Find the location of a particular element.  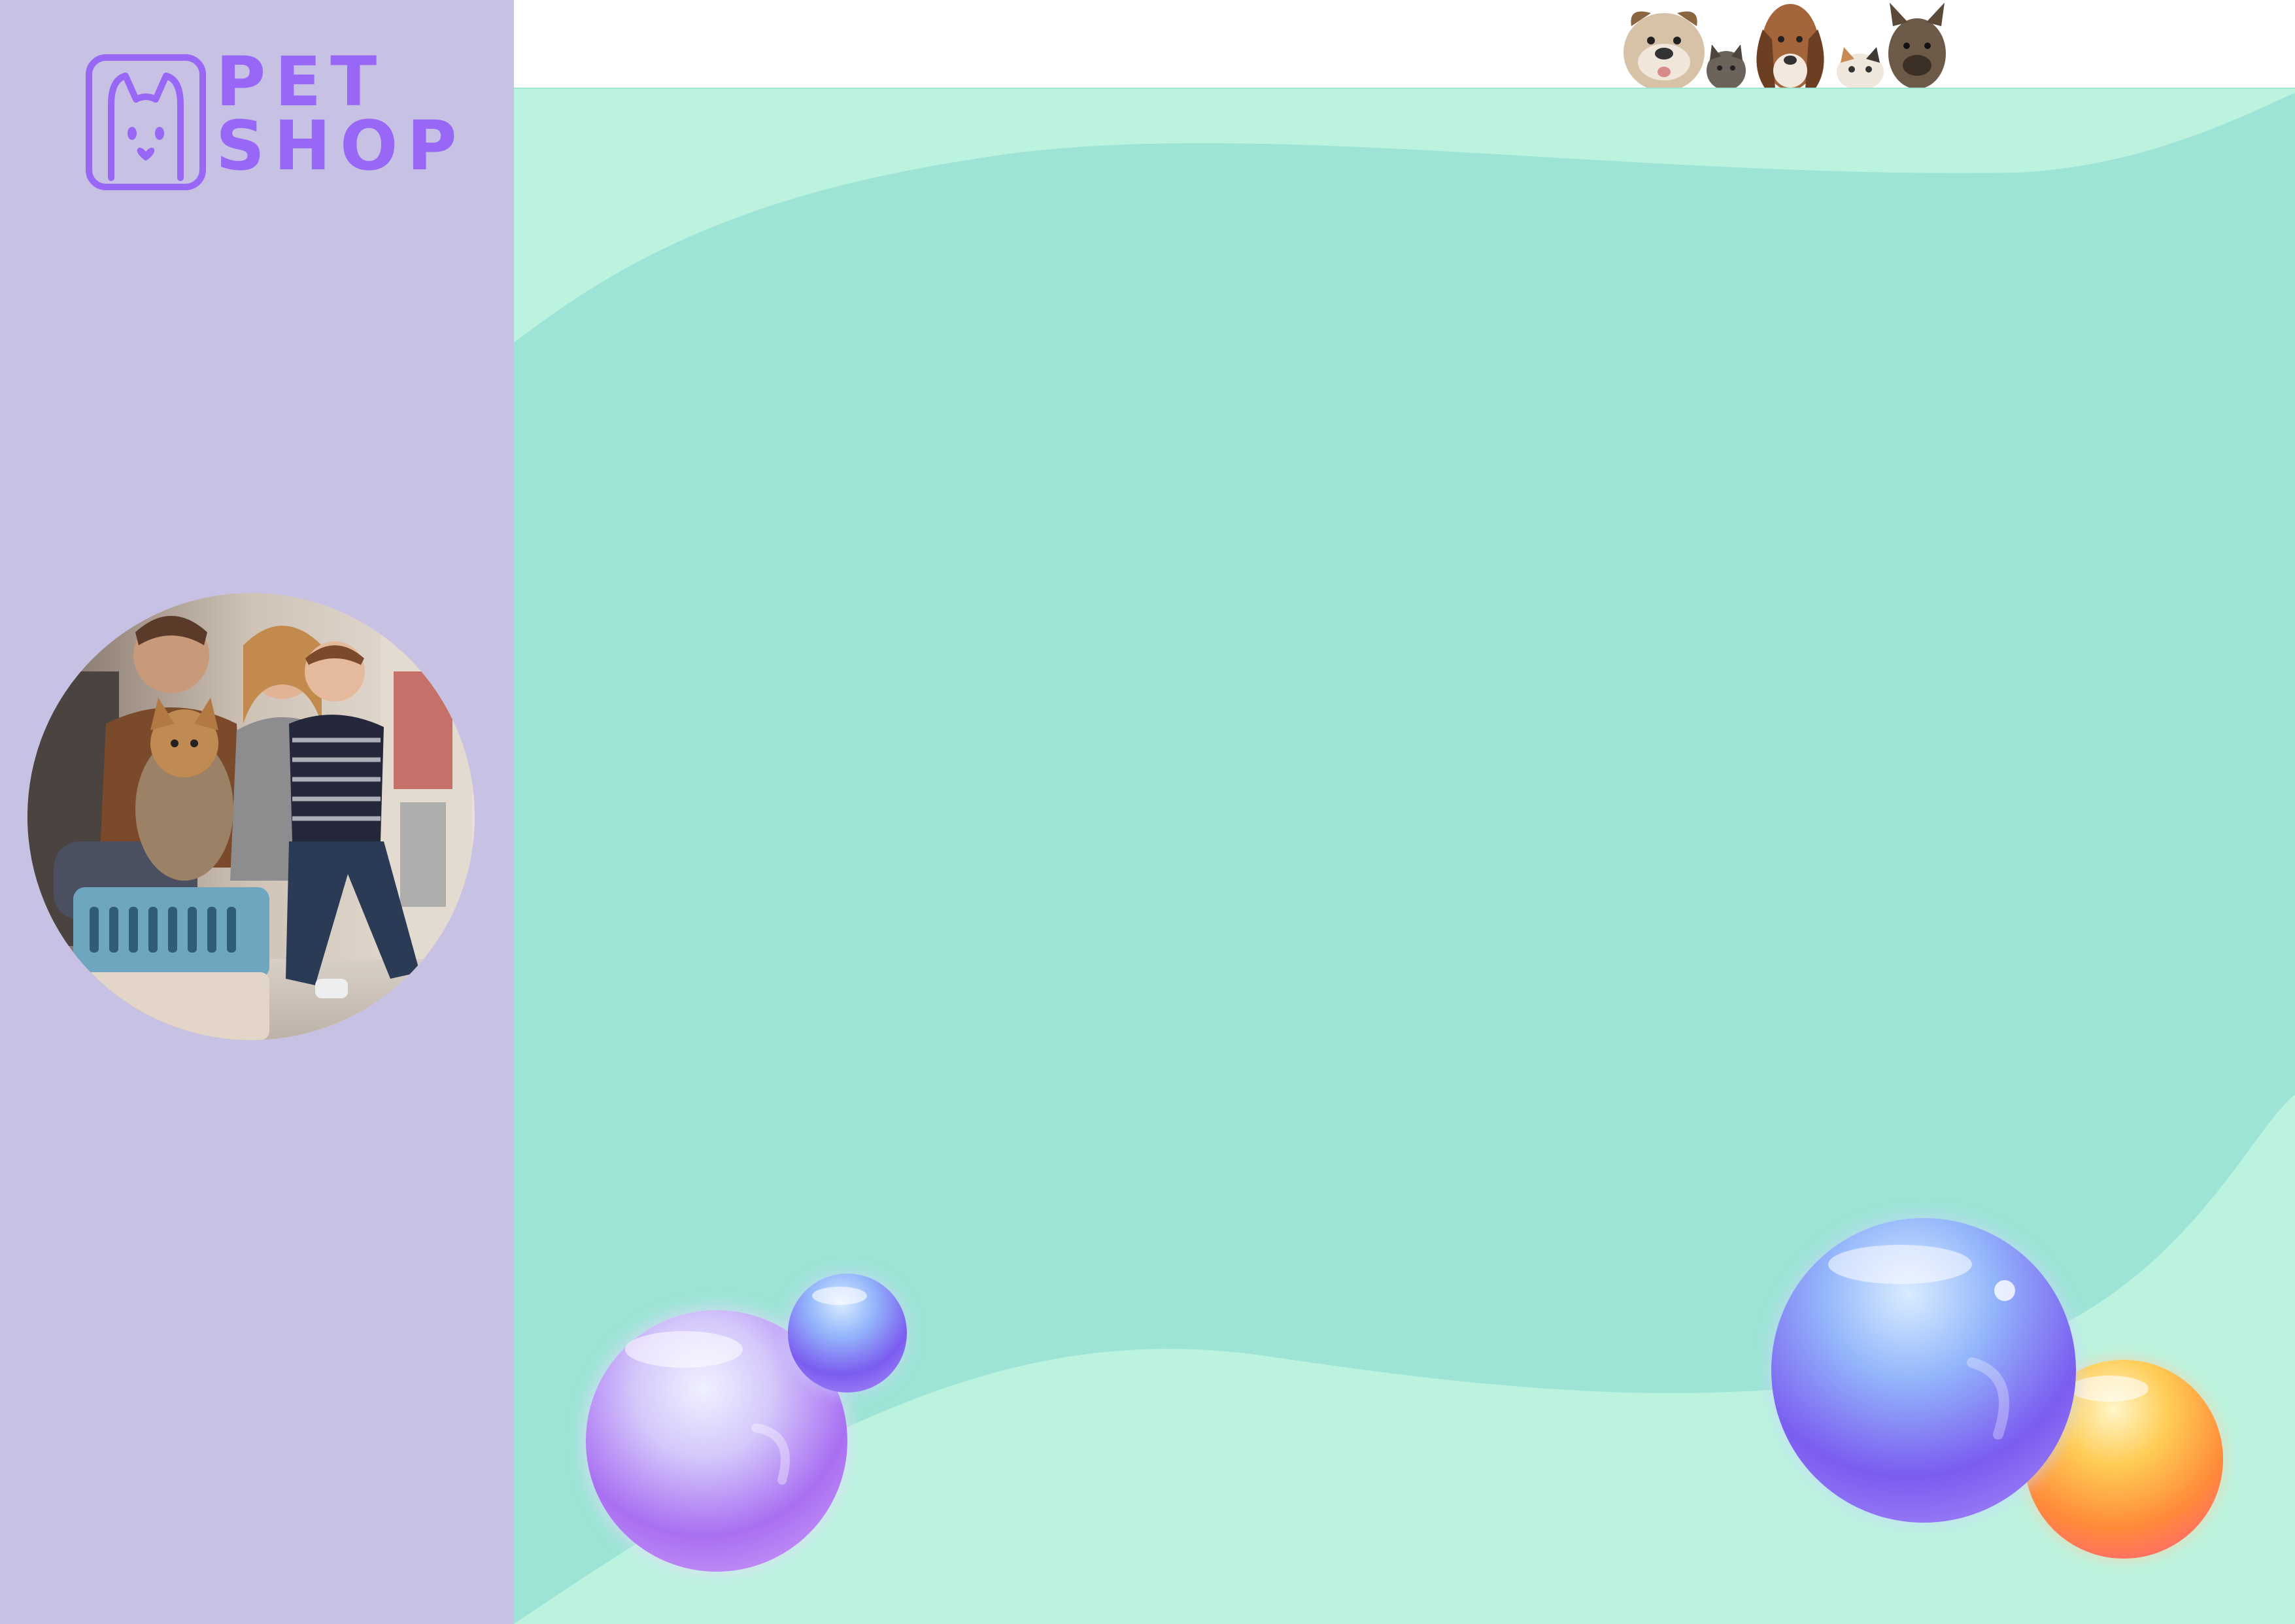

cat-face-icon is located at coordinates (146, 122).